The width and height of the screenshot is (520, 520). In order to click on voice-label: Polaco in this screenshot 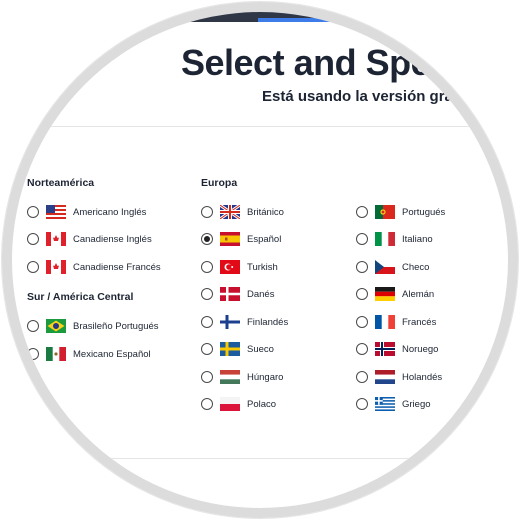, I will do `click(262, 404)`.